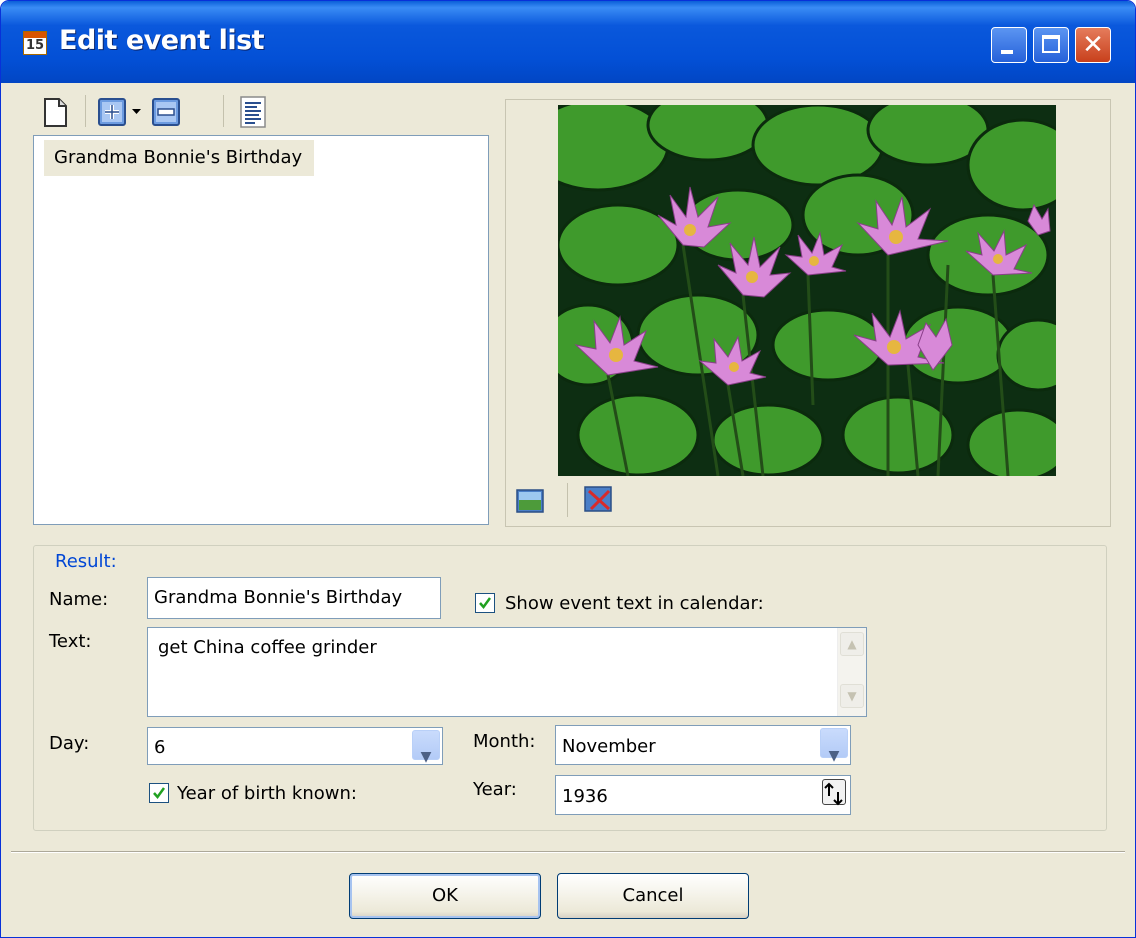 This screenshot has height=938, width=1136. What do you see at coordinates (585, 796) in the screenshot?
I see `year-value: 1936` at bounding box center [585, 796].